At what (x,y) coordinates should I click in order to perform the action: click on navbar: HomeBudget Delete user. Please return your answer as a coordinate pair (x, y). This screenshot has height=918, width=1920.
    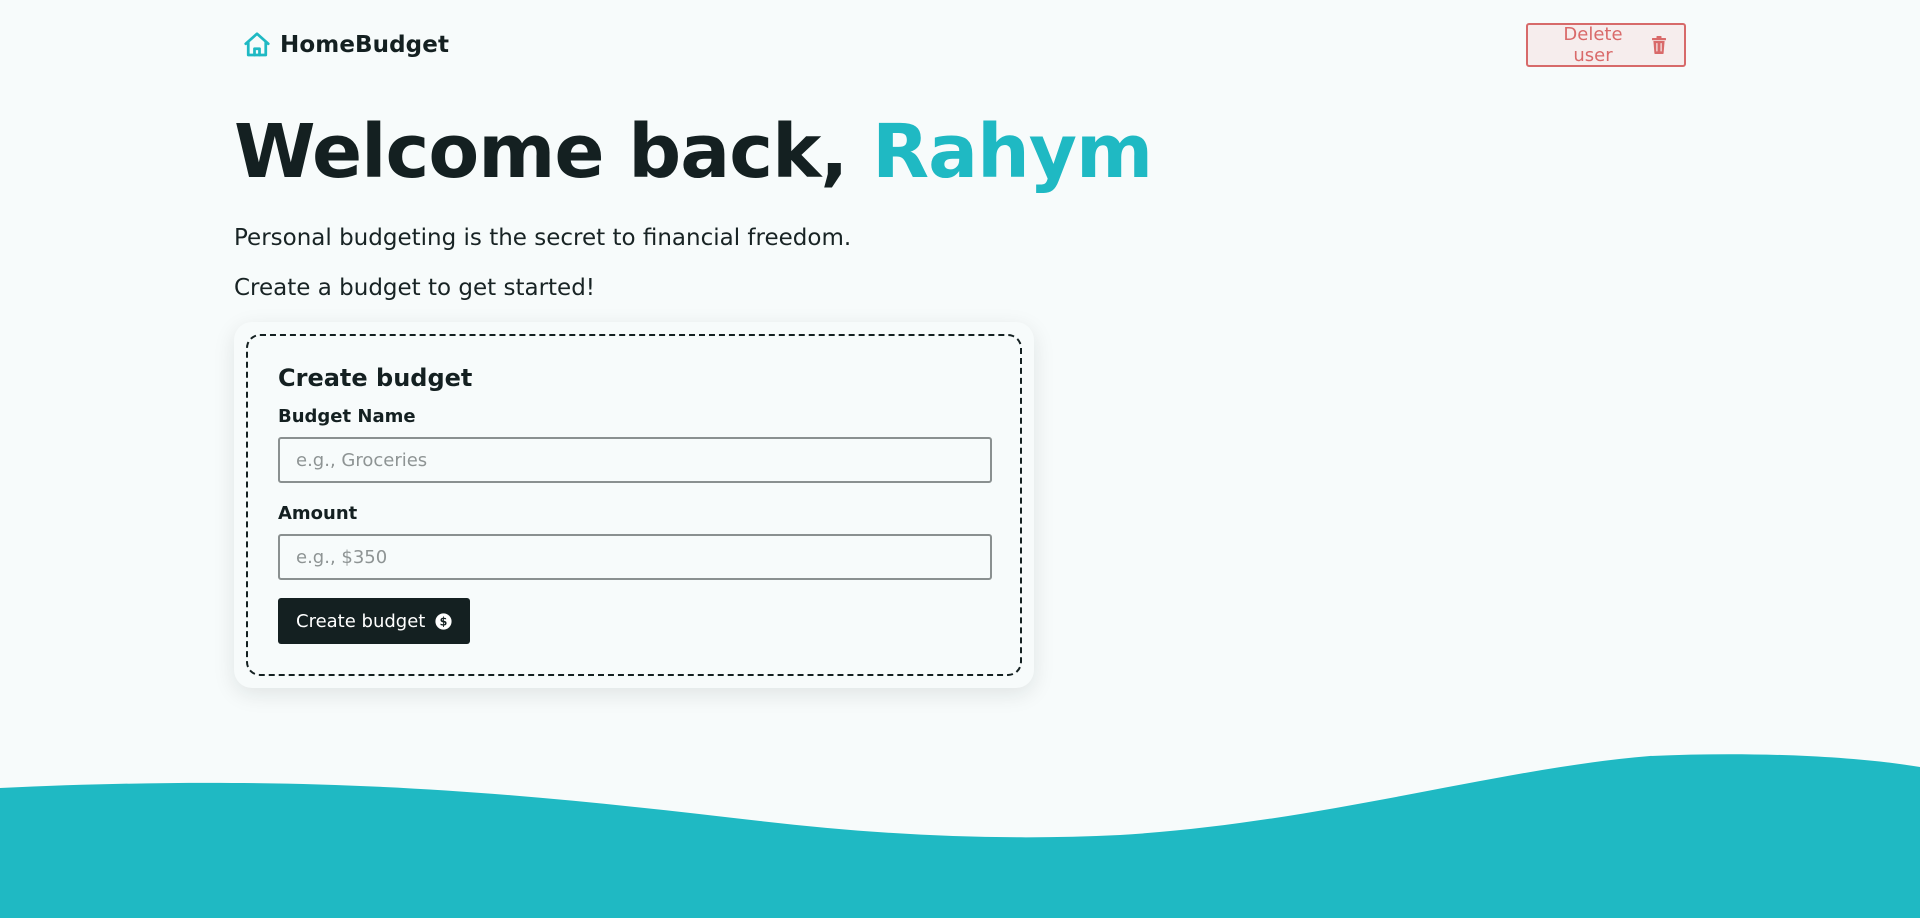
    Looking at the image, I should click on (960, 45).